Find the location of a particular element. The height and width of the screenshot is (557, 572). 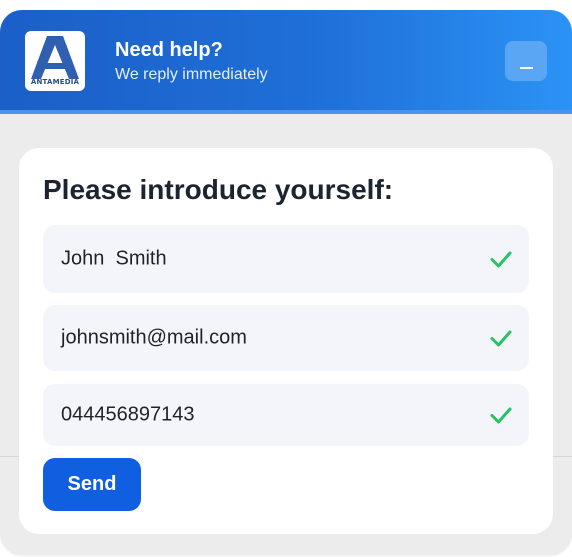

name-field: John Smith is located at coordinates (286, 259).